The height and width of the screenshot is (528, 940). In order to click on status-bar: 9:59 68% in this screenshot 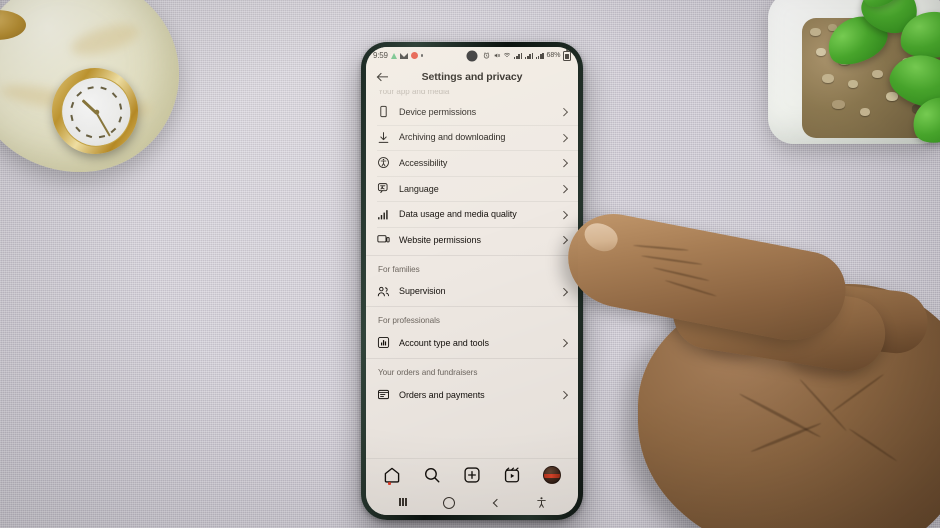, I will do `click(472, 55)`.